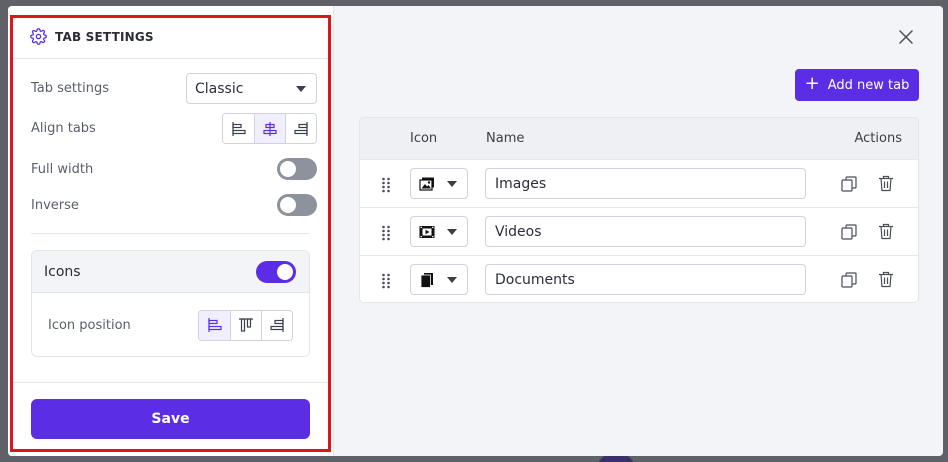 The height and width of the screenshot is (462, 948). I want to click on inverse-label: Inverse, so click(55, 205).